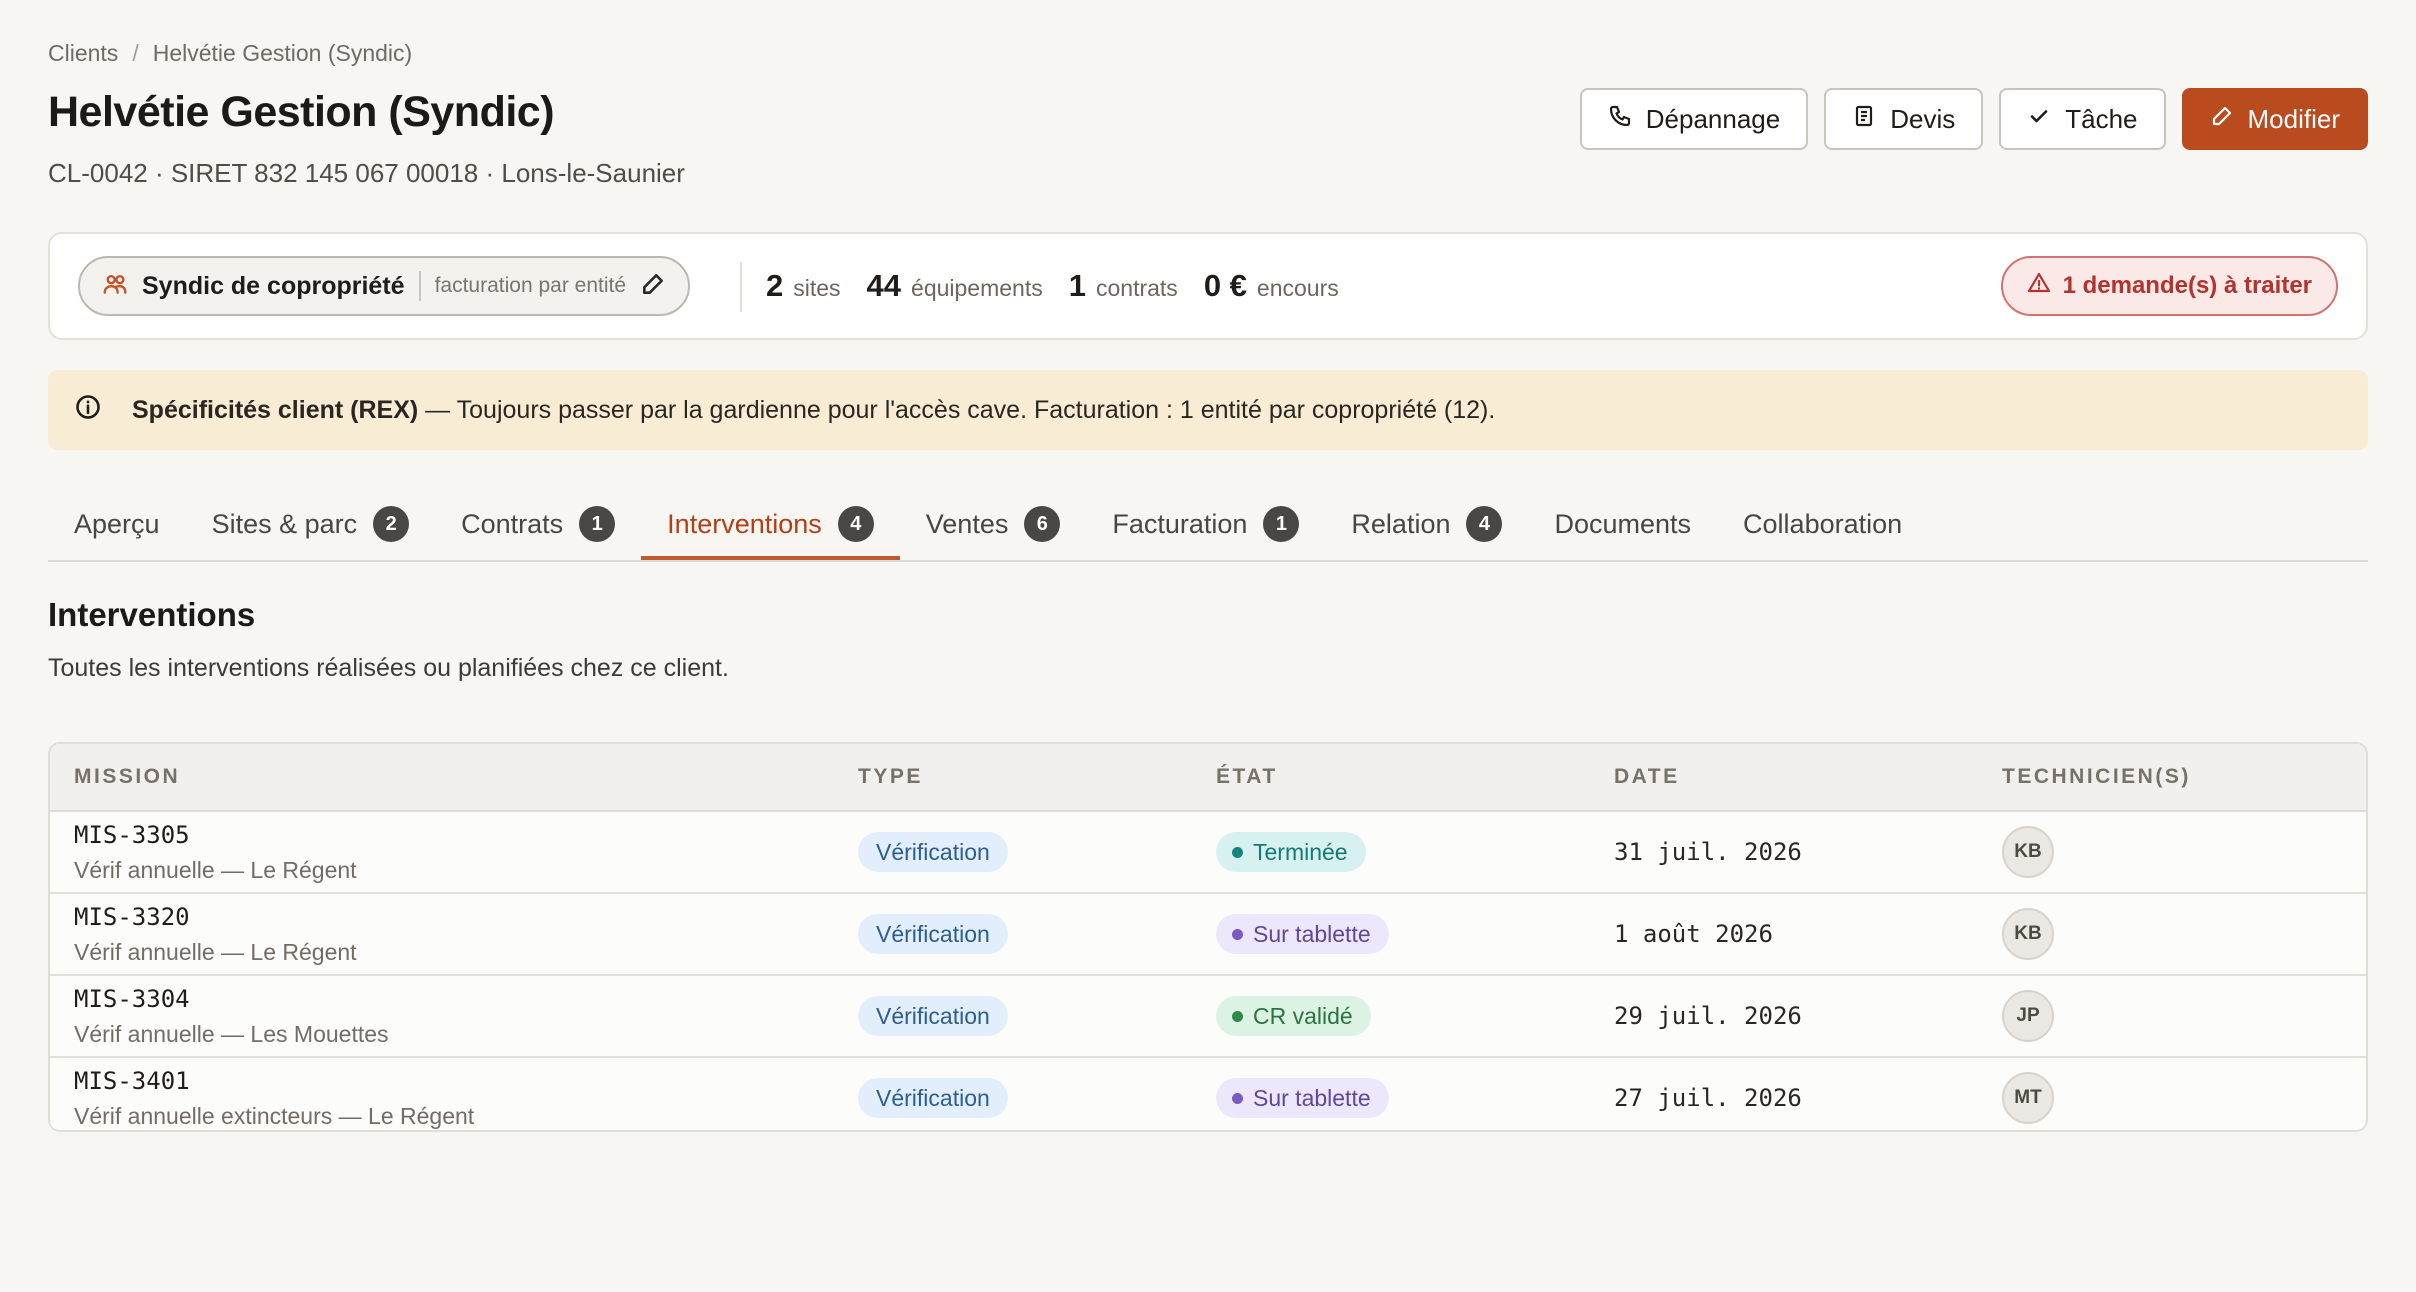 The height and width of the screenshot is (1292, 2416). I want to click on state-cell: Terminée, so click(1291, 852).